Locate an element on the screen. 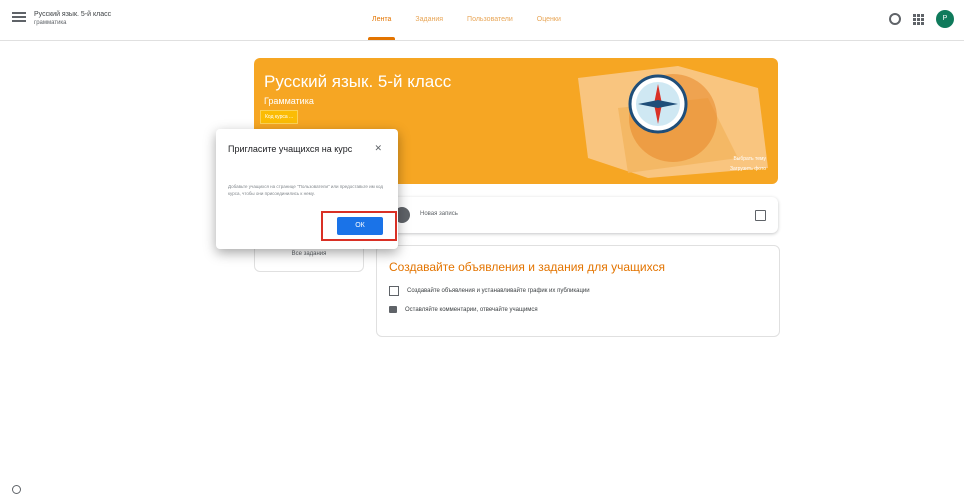 This screenshot has height=499, width=964. top-right-actions: Р is located at coordinates (921, 19).